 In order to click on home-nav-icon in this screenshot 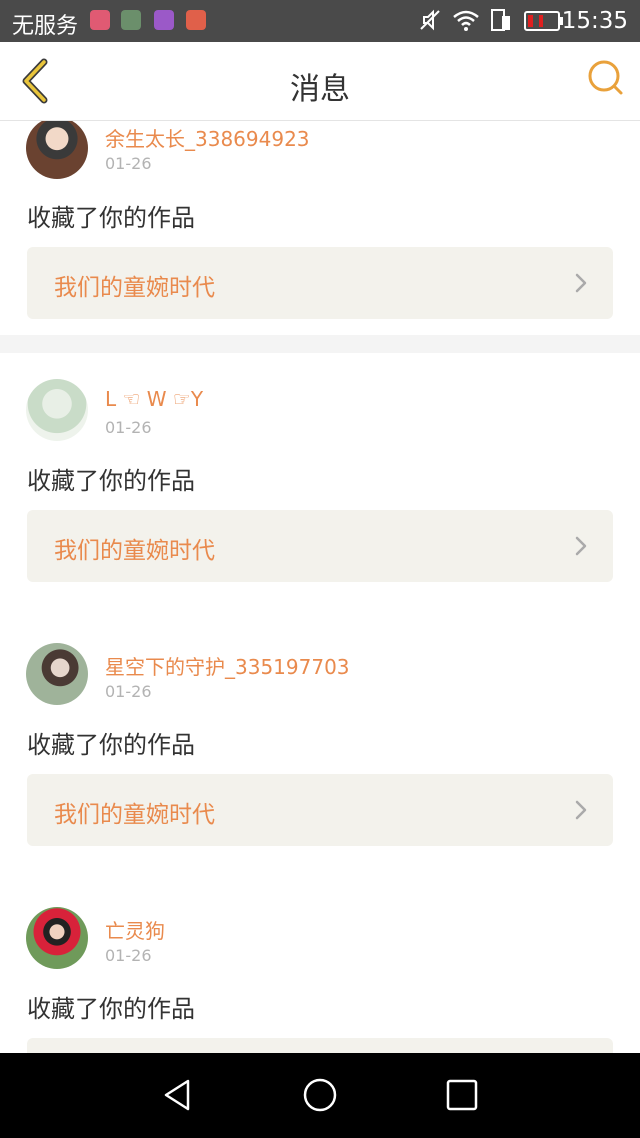, I will do `click(320, 1095)`.